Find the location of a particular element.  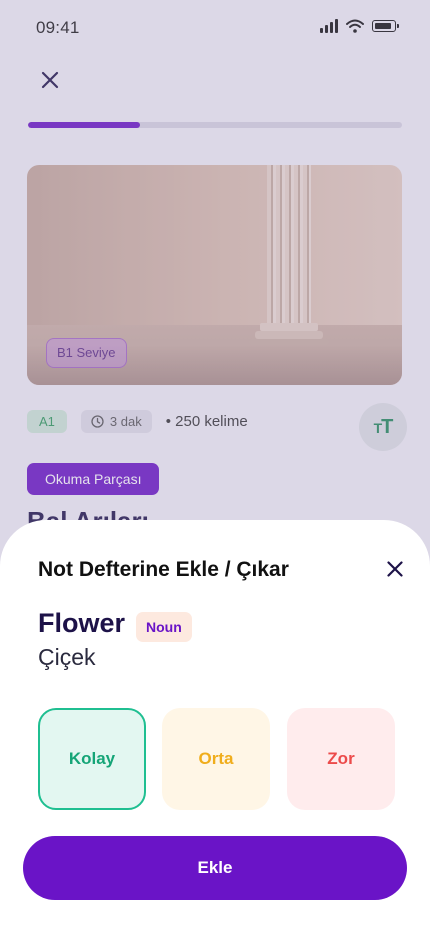

close-sheet-button is located at coordinates (395, 569).